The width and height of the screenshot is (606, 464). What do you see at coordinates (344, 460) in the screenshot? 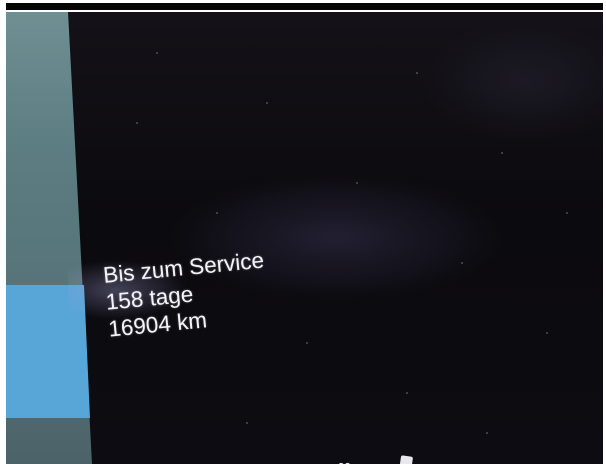
I see `infinity-like-icon: ∞` at bounding box center [344, 460].